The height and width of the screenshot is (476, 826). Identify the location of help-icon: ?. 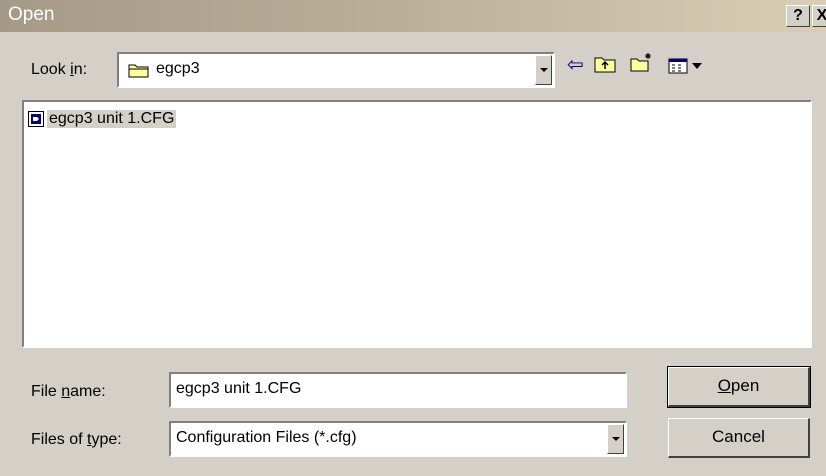
(798, 15).